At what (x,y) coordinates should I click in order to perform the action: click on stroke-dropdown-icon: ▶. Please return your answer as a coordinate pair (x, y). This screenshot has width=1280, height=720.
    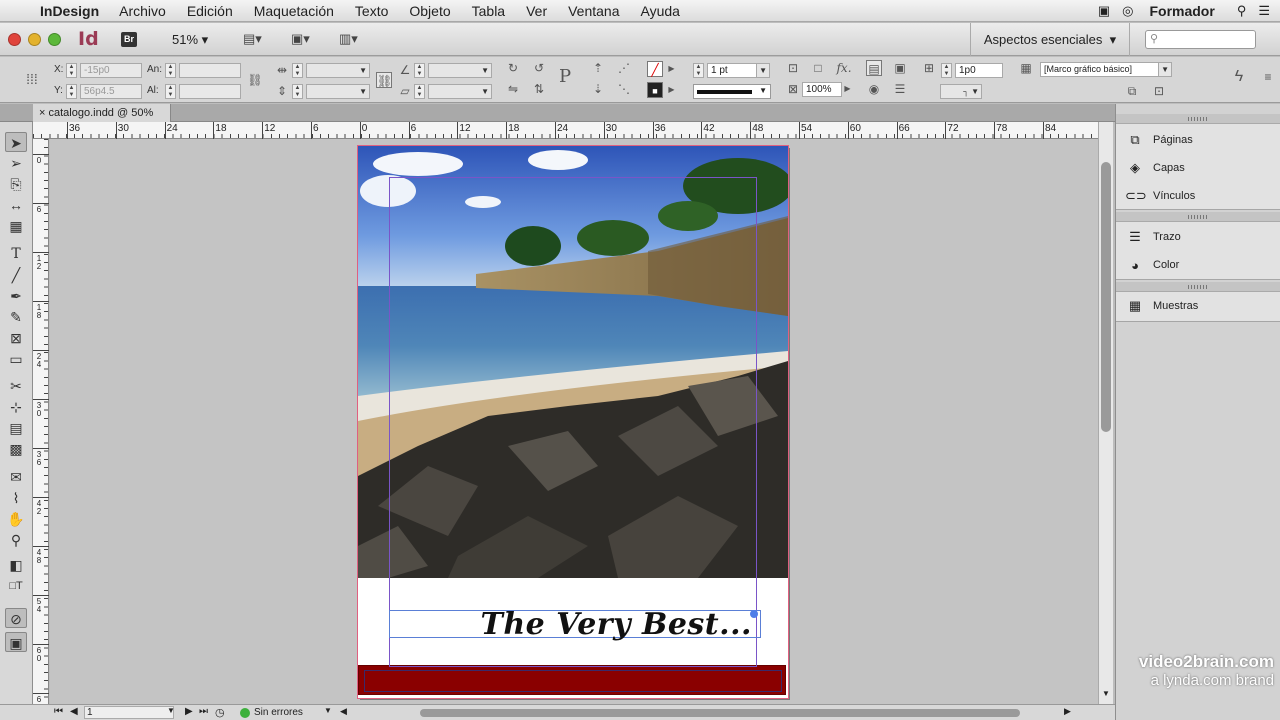
    Looking at the image, I should click on (671, 90).